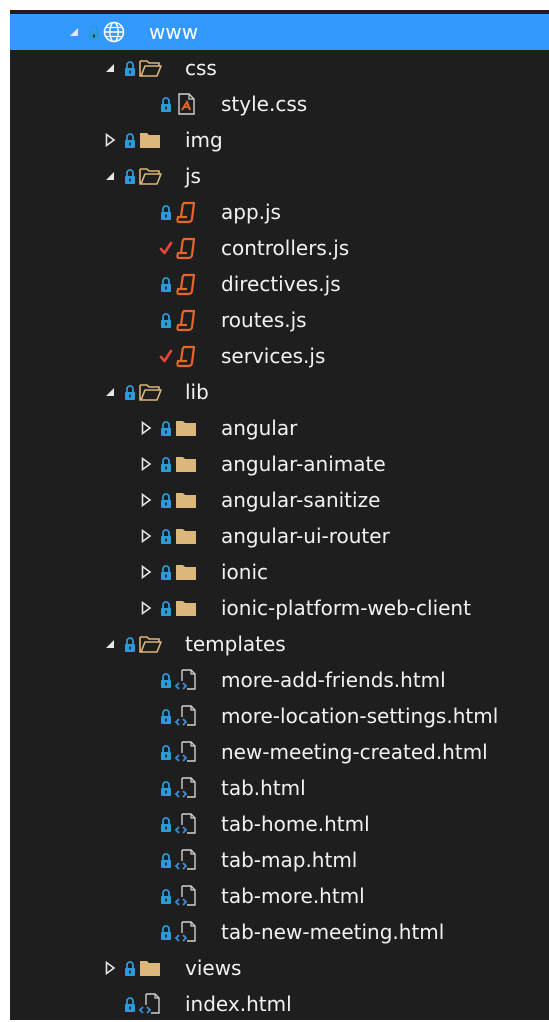 Image resolution: width=549 pixels, height=1022 pixels. What do you see at coordinates (279, 968) in the screenshot?
I see `tree-item: views` at bounding box center [279, 968].